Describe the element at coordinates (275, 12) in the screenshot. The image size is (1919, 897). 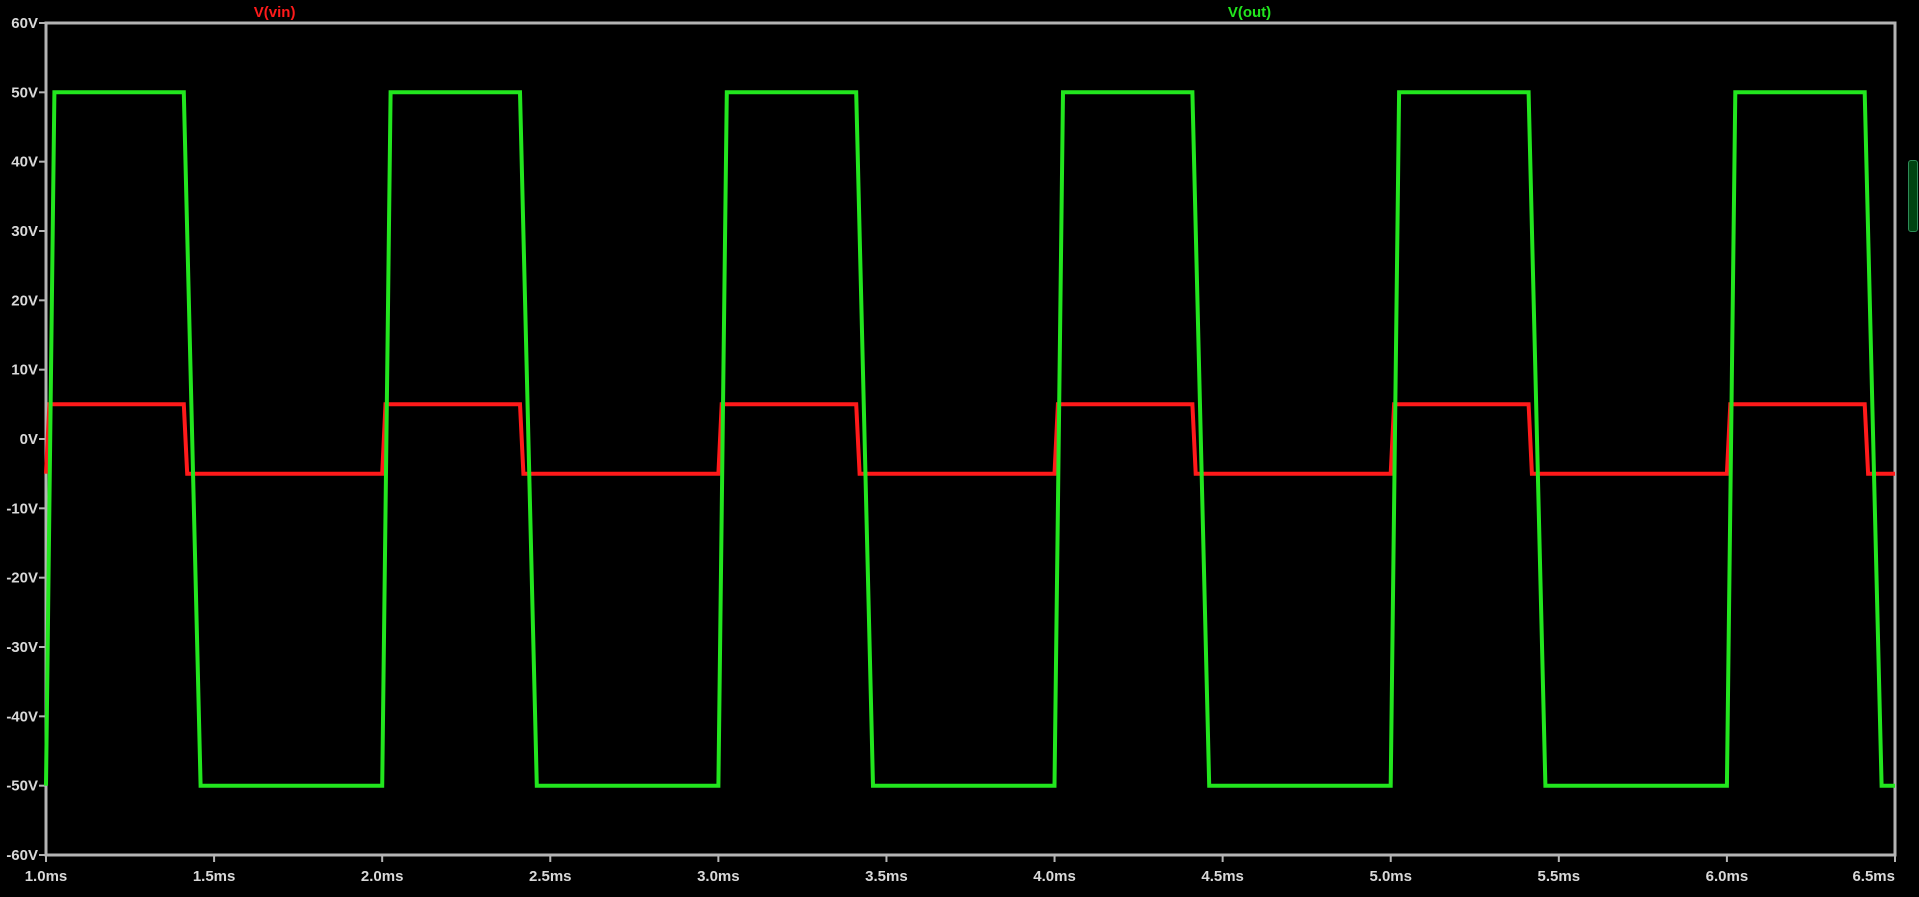
I see `legend-label: V(vin)` at that location.